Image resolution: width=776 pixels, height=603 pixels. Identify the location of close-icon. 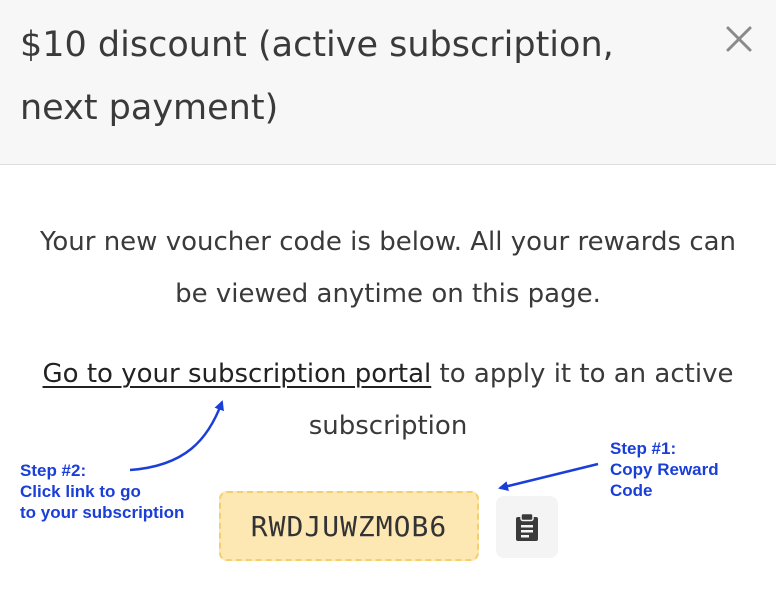
(739, 39).